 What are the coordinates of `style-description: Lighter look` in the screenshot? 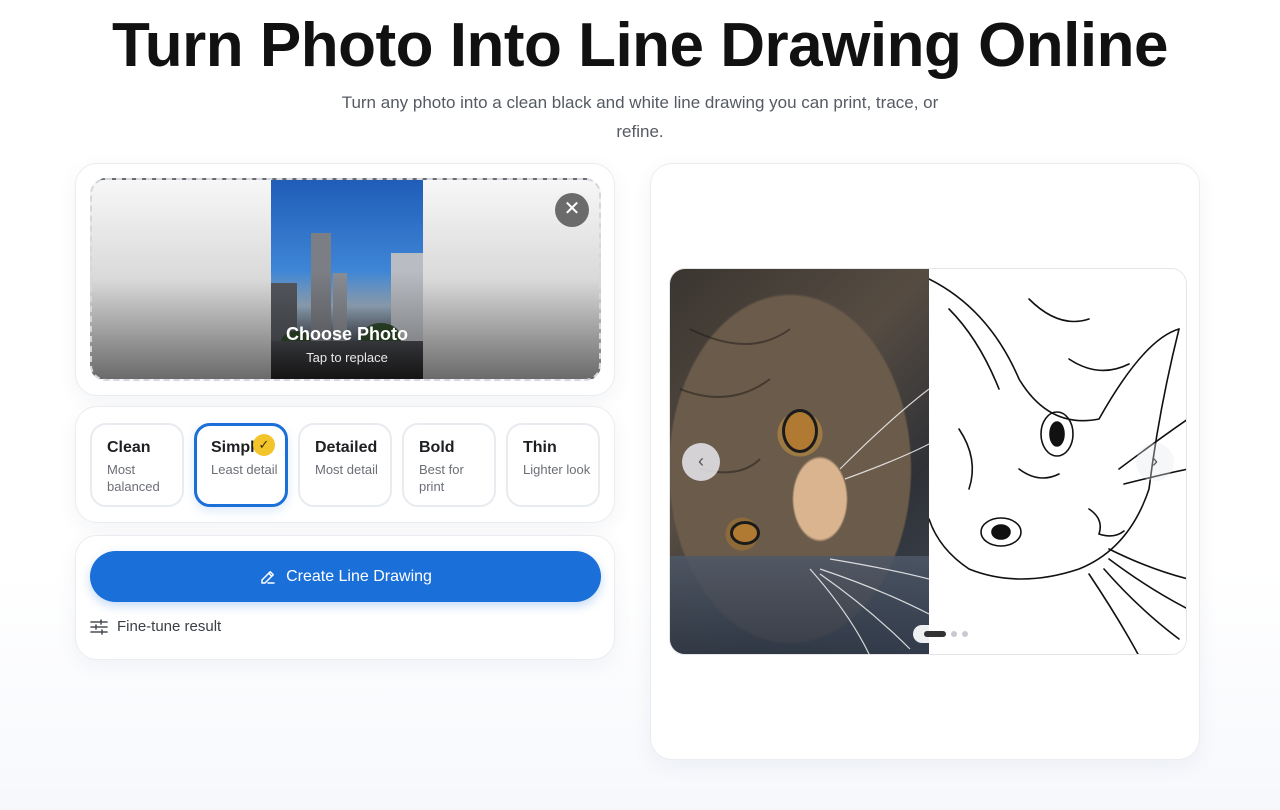 It's located at (557, 469).